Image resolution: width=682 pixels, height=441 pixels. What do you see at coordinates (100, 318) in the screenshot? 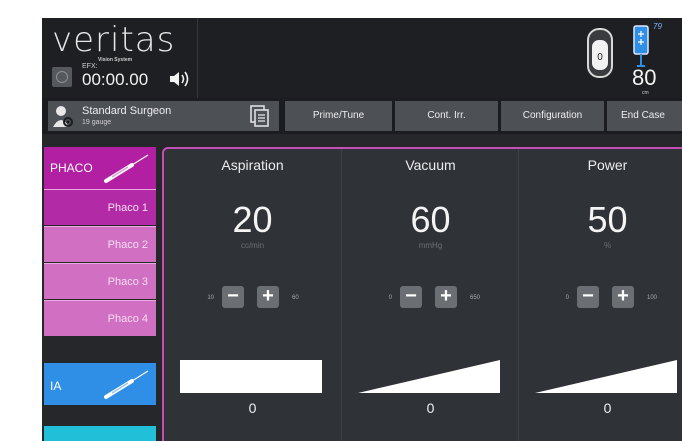
I see `tab-phaco-4: Phaco 4` at bounding box center [100, 318].